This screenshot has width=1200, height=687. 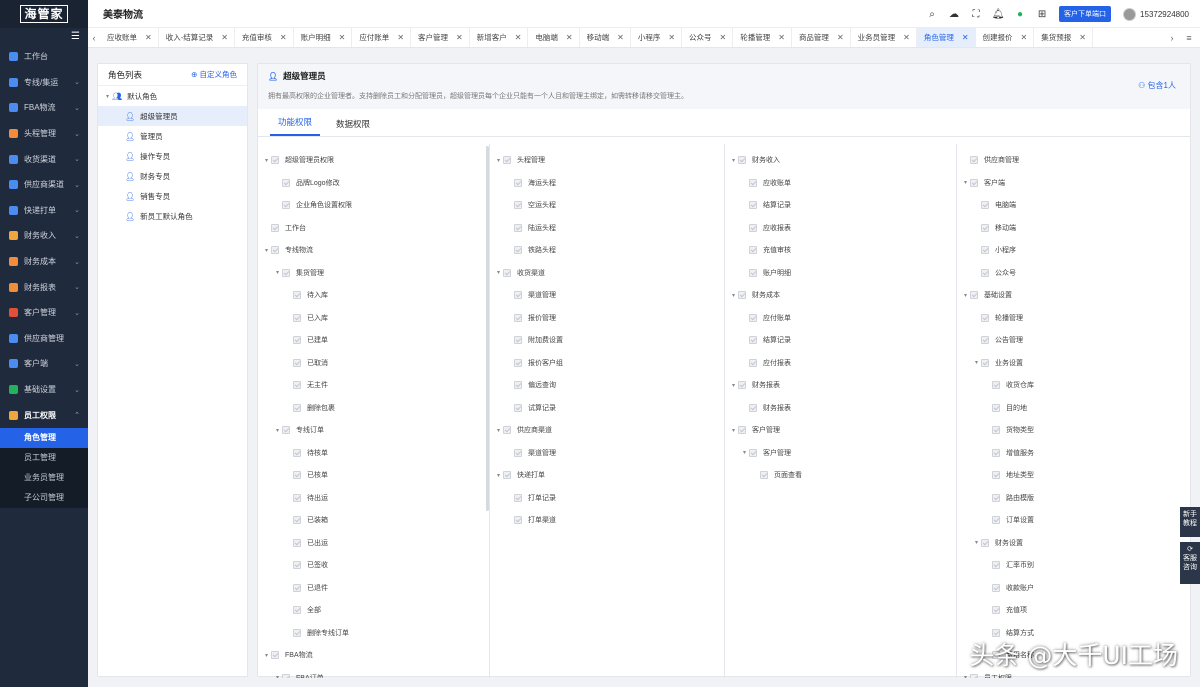 What do you see at coordinates (44, 390) in the screenshot?
I see `sidebar-item: 基础设置 ⌄` at bounding box center [44, 390].